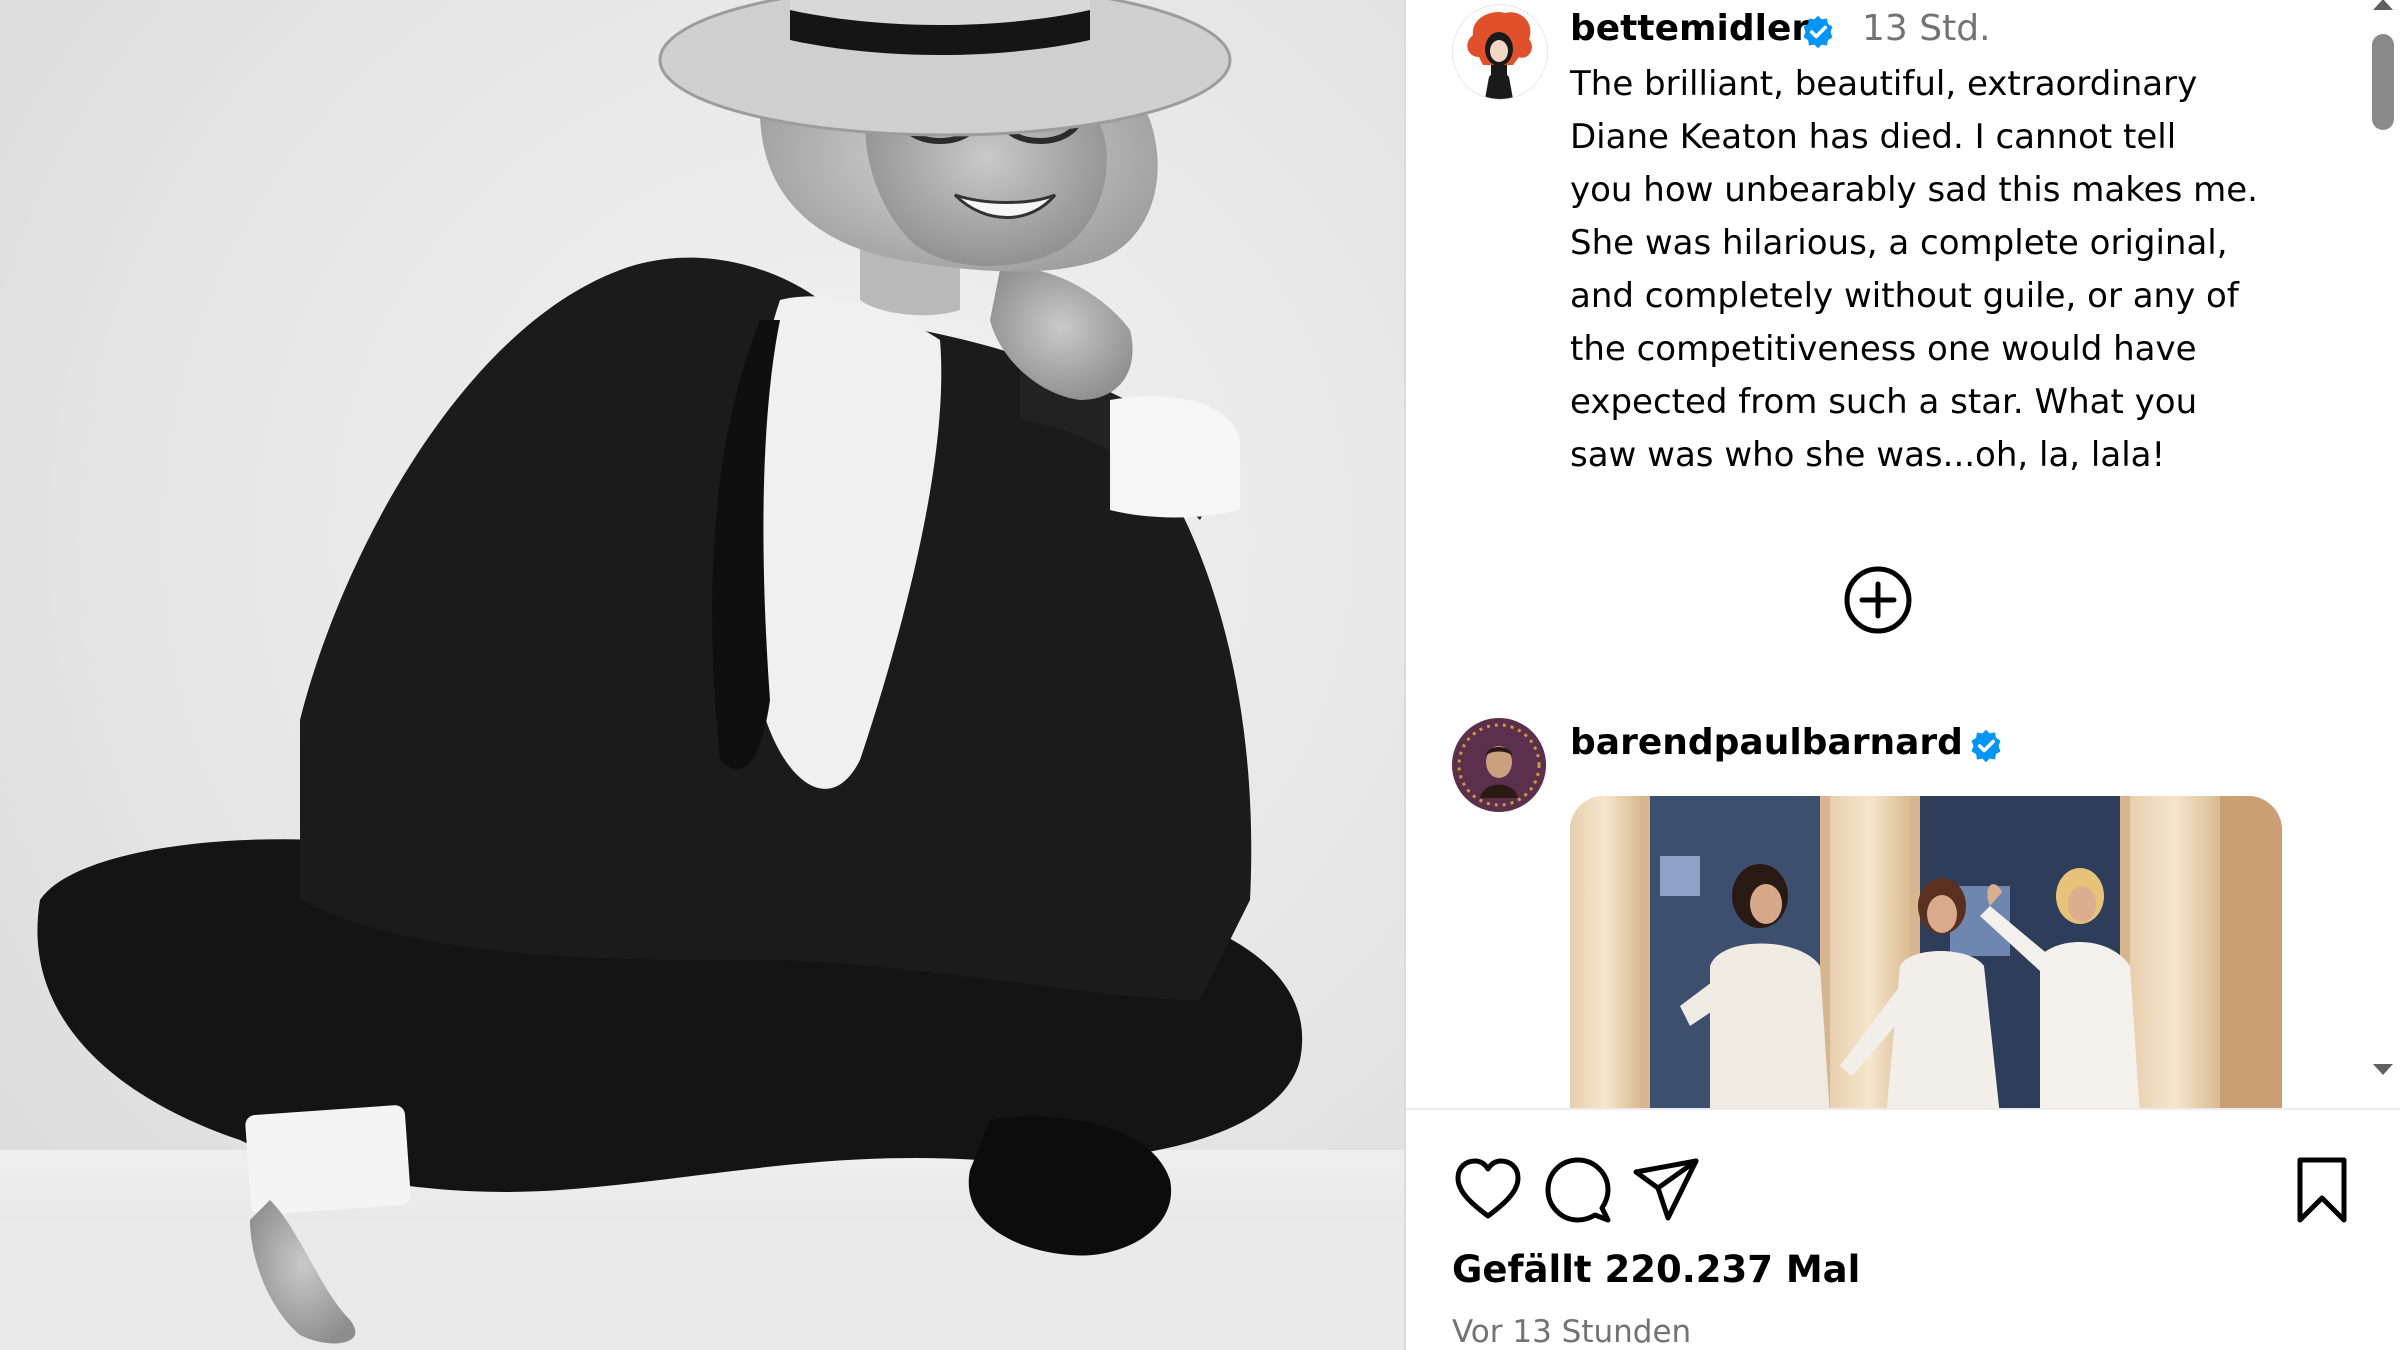  I want to click on plus-circle-icon, so click(1878, 600).